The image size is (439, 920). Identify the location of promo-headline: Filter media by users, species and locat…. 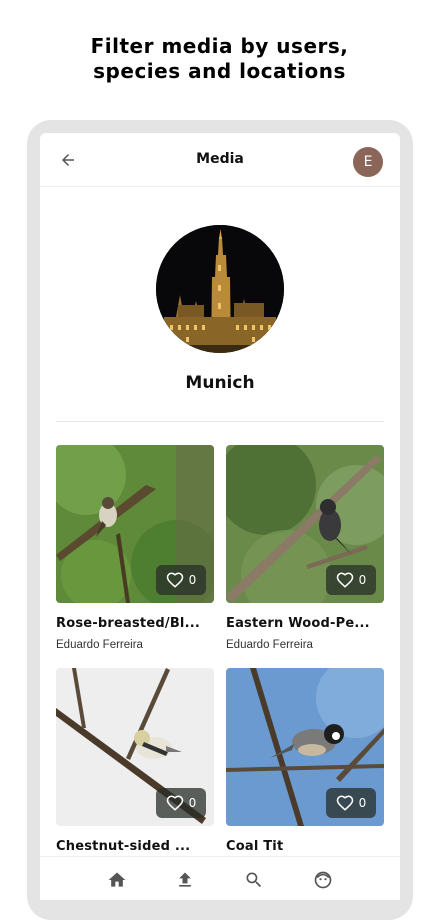
(219, 59).